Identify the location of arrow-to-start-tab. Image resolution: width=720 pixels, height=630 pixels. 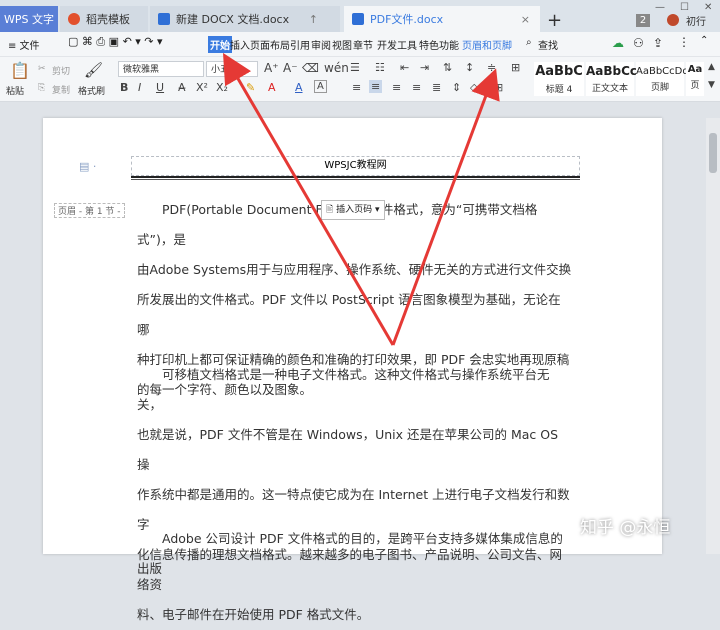
(308, 199).